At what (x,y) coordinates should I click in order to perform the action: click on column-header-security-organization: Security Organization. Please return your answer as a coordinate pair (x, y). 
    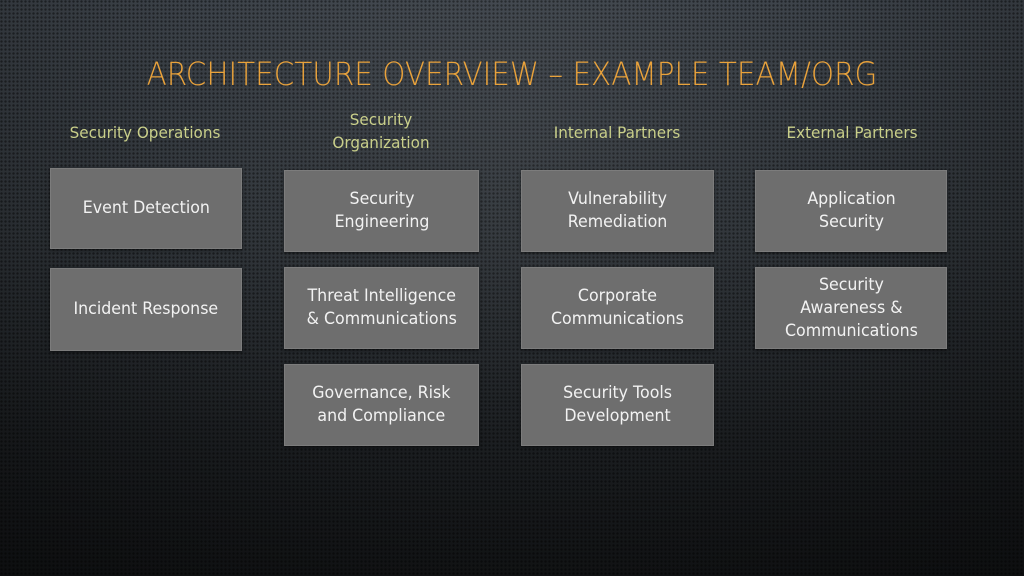
    Looking at the image, I should click on (381, 131).